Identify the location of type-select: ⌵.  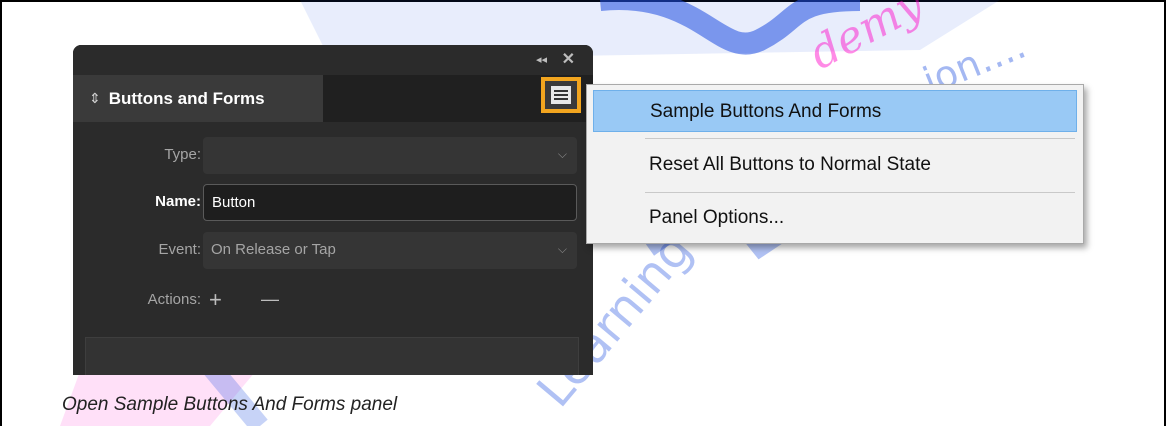
(390, 155).